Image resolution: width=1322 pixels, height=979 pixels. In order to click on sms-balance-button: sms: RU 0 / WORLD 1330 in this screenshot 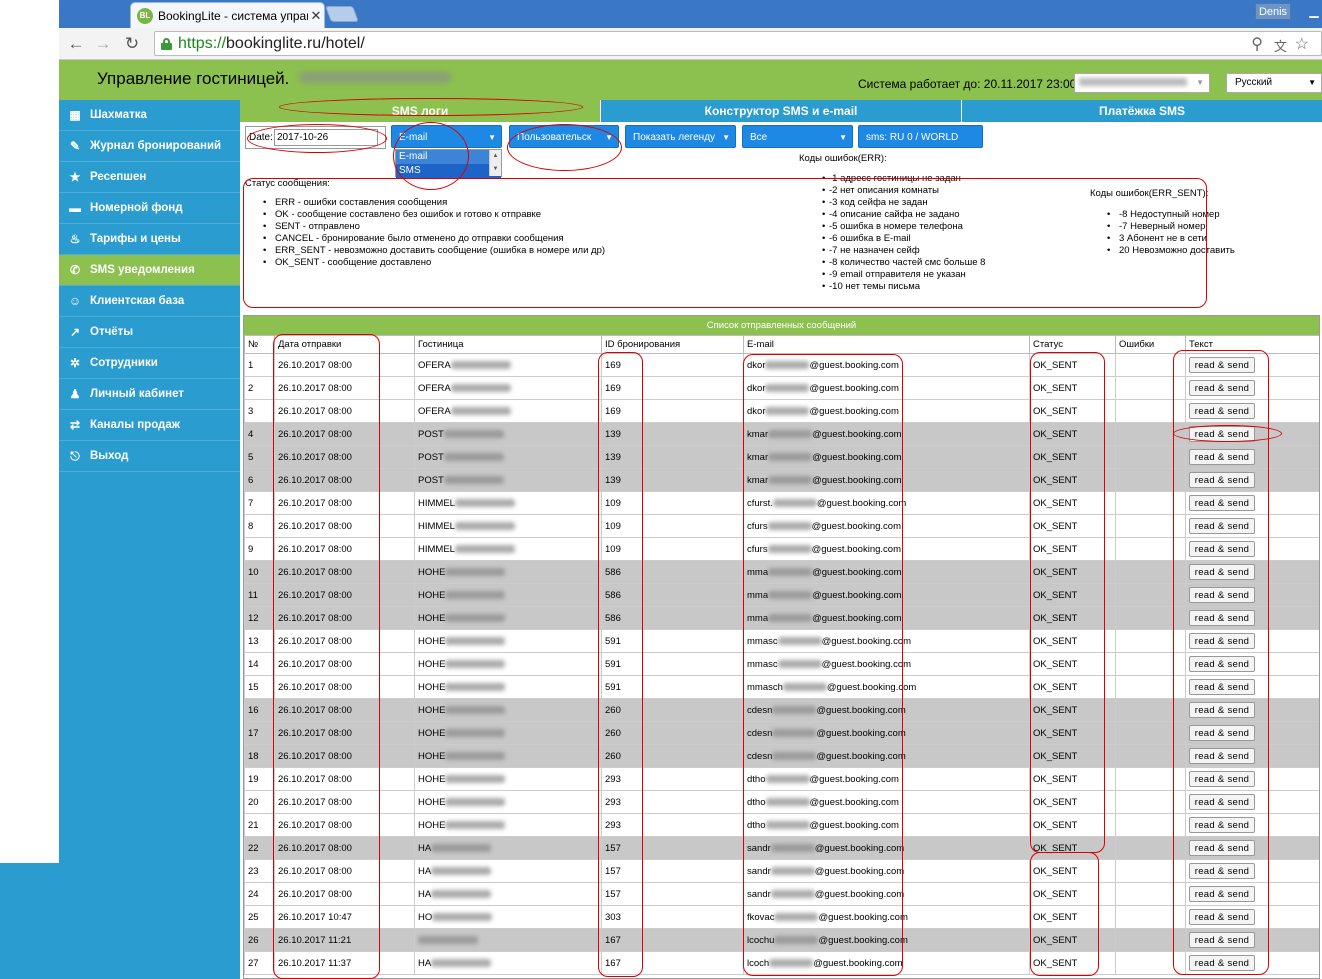, I will do `click(920, 145)`.